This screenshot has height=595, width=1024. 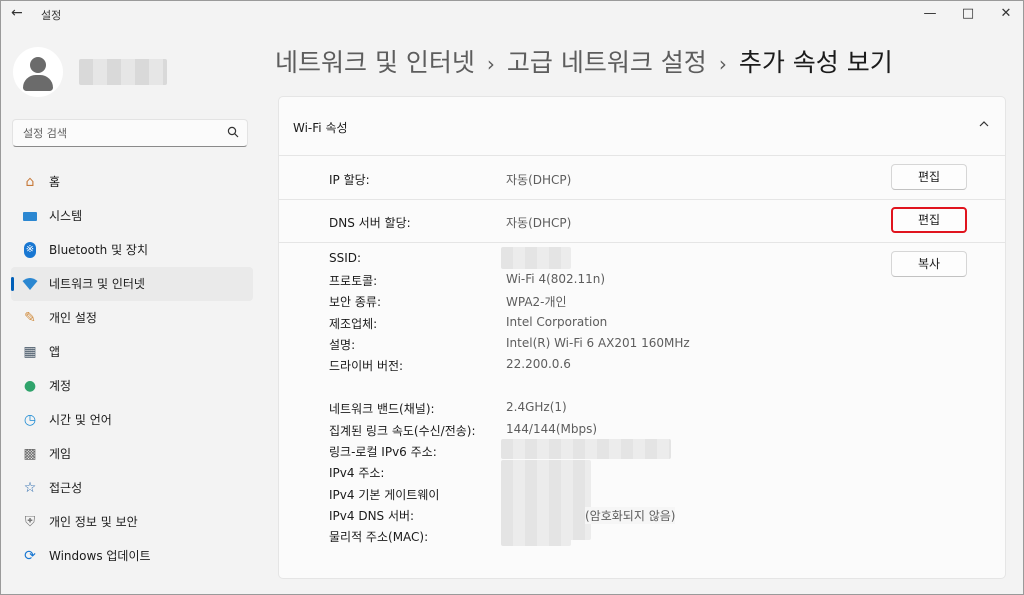 What do you see at coordinates (353, 281) in the screenshot?
I see `protocol-label: 프로토콜:` at bounding box center [353, 281].